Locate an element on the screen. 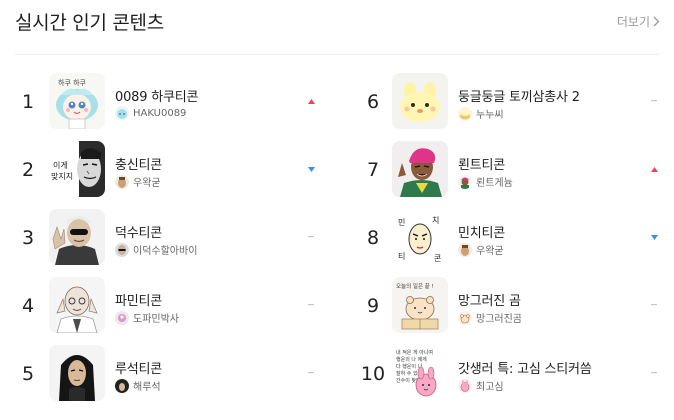  ranking-item: 4 파민티콘 도파민박사 is located at coordinates (165, 305).